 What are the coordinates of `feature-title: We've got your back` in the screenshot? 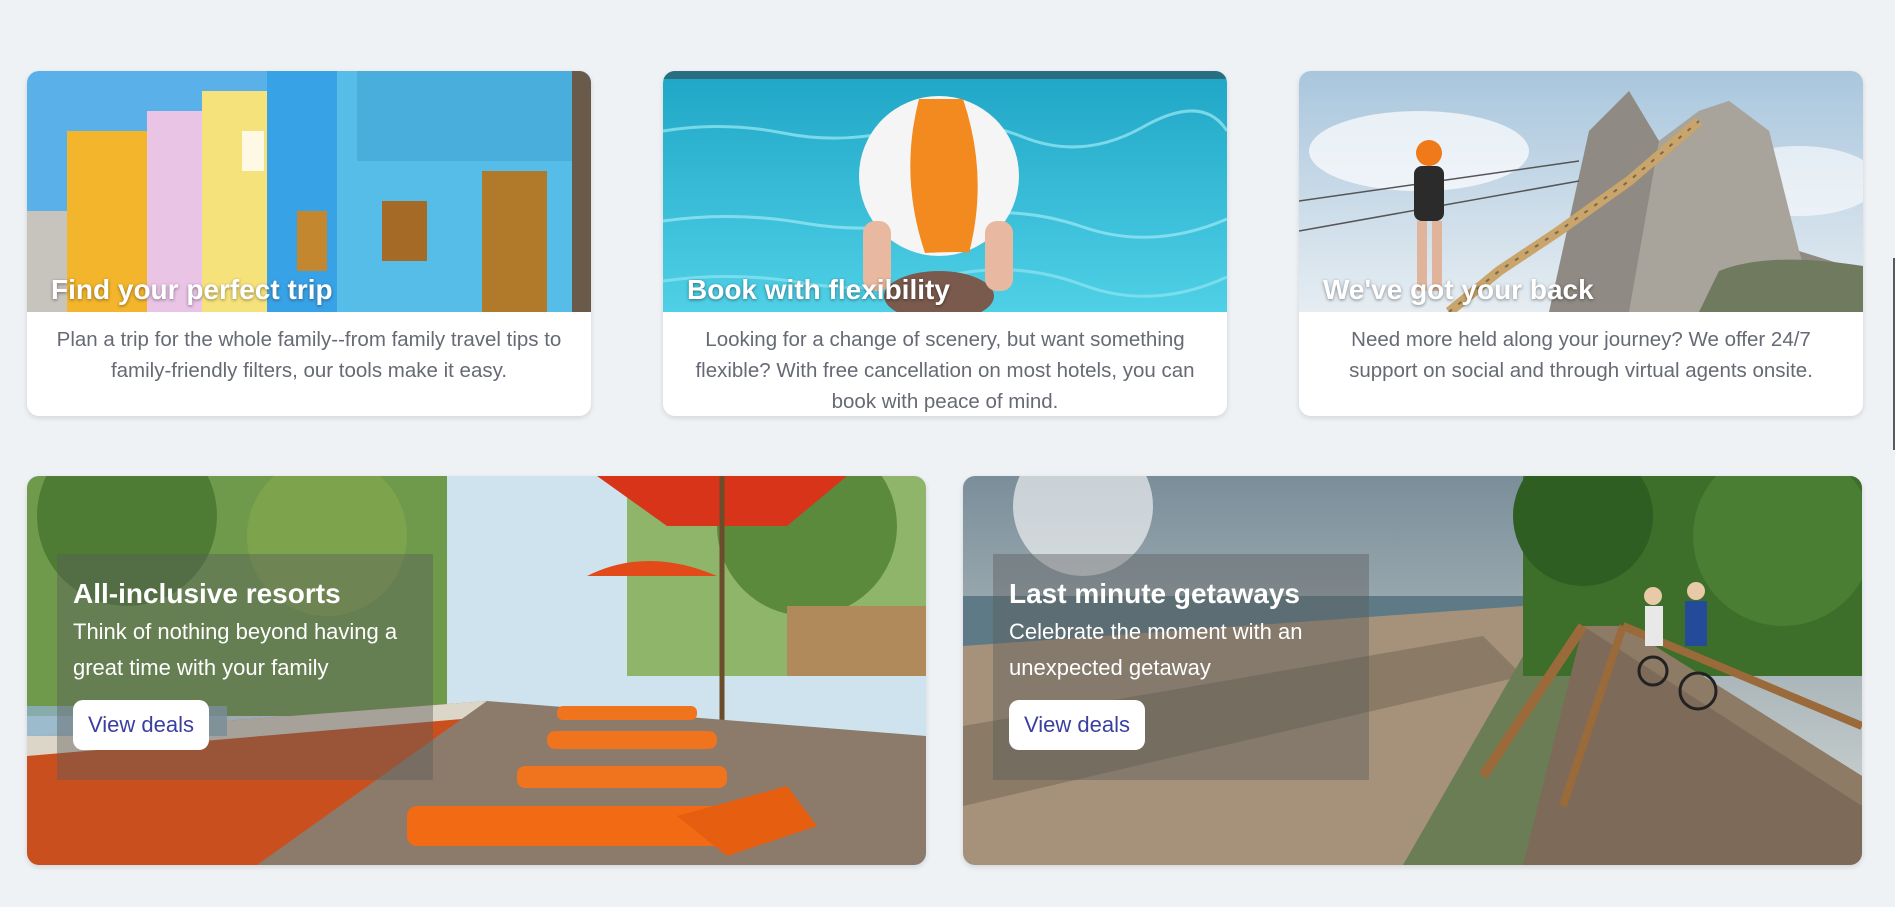 It's located at (1458, 289).